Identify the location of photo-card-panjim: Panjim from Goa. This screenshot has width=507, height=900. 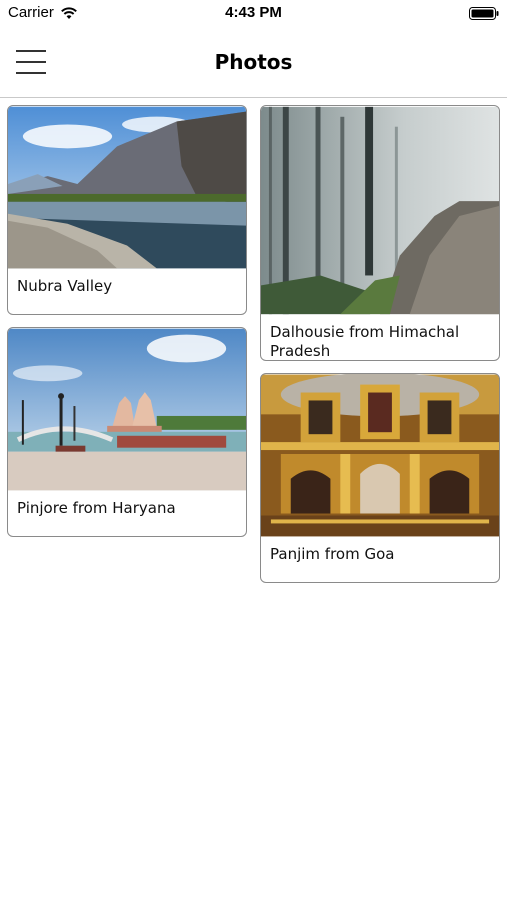
(380, 478).